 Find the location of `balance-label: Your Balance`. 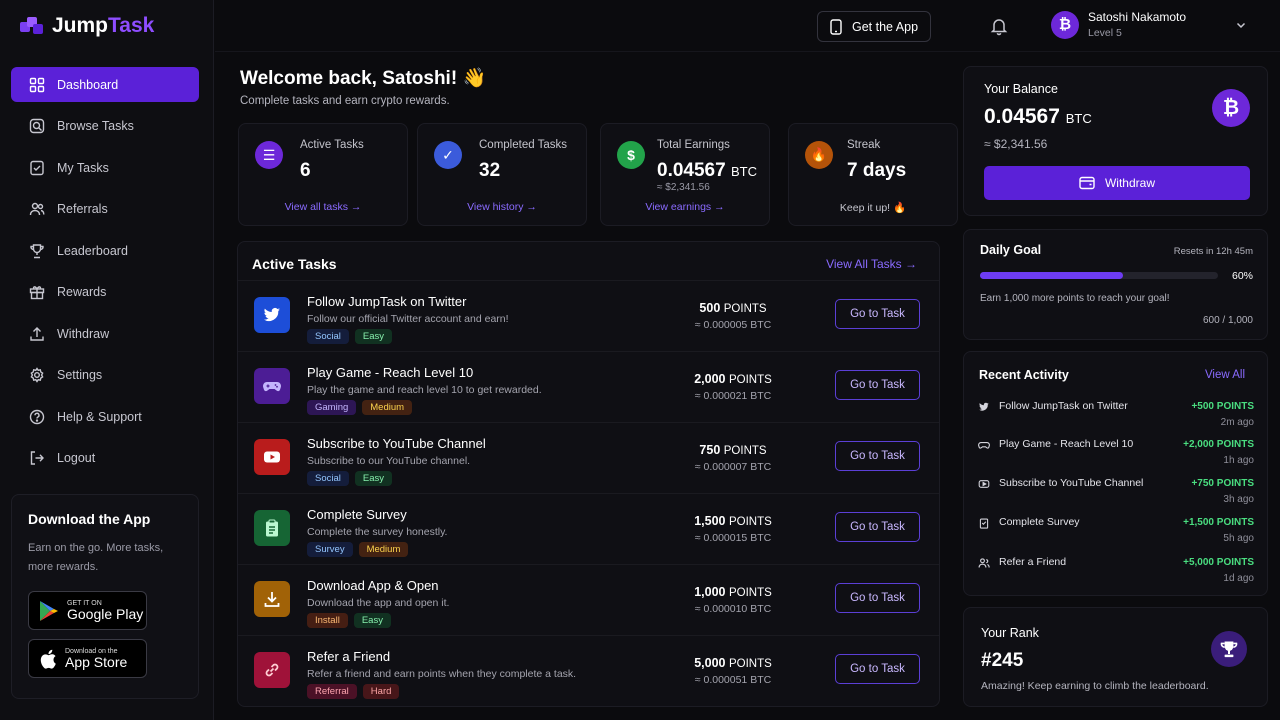

balance-label: Your Balance is located at coordinates (1021, 89).